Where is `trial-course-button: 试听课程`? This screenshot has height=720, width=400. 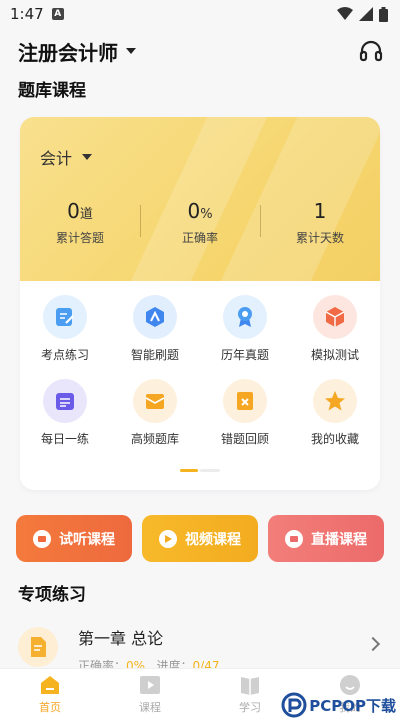 trial-course-button: 试听课程 is located at coordinates (74, 538).